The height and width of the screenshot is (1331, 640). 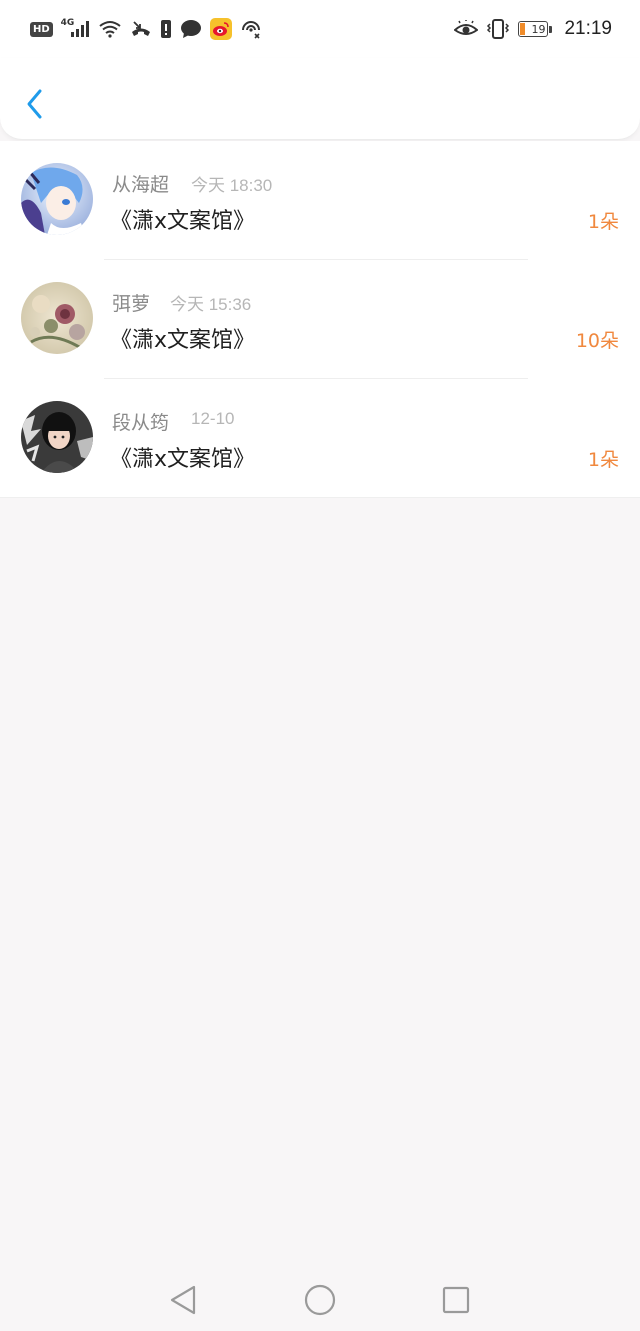 What do you see at coordinates (320, 200) in the screenshot?
I see `list-item: 从海超 今天 18:30 《潇x文案馆》 1朵` at bounding box center [320, 200].